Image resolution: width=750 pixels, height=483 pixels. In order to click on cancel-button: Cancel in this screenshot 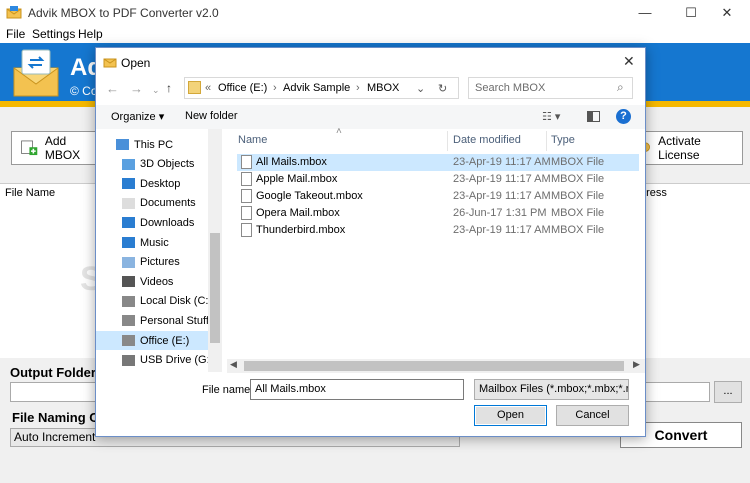, I will do `click(592, 415)`.